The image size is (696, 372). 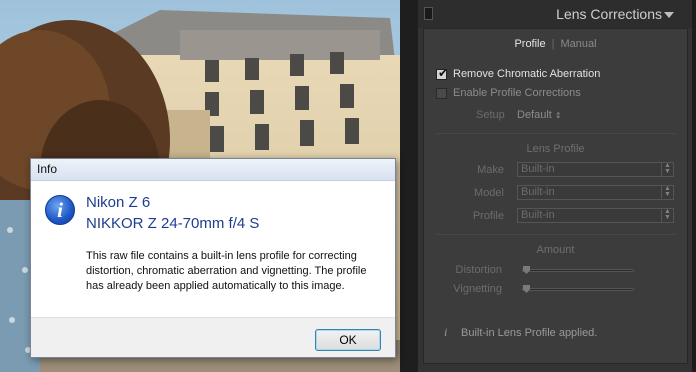 What do you see at coordinates (348, 340) in the screenshot?
I see `ok-button: OK` at bounding box center [348, 340].